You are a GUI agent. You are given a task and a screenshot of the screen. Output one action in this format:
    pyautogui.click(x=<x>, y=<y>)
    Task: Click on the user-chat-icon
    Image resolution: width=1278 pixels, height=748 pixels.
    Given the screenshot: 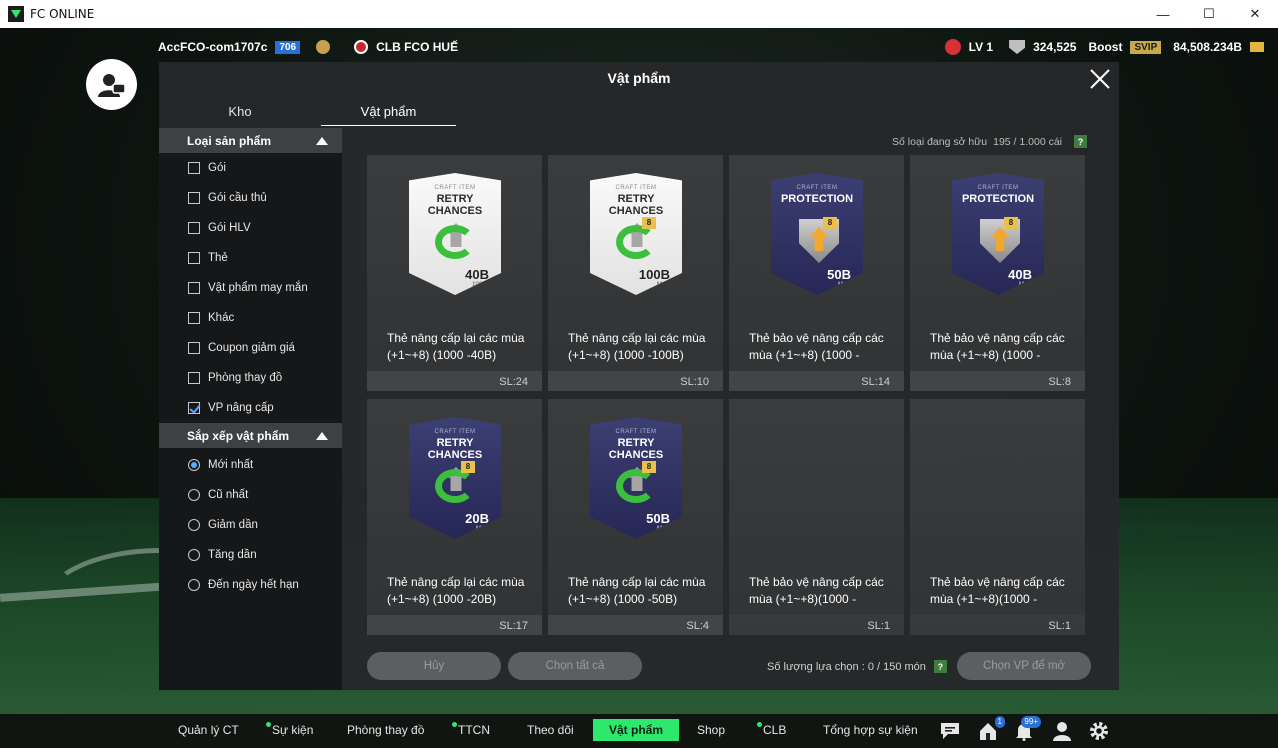 What is the action you would take?
    pyautogui.click(x=111, y=85)
    